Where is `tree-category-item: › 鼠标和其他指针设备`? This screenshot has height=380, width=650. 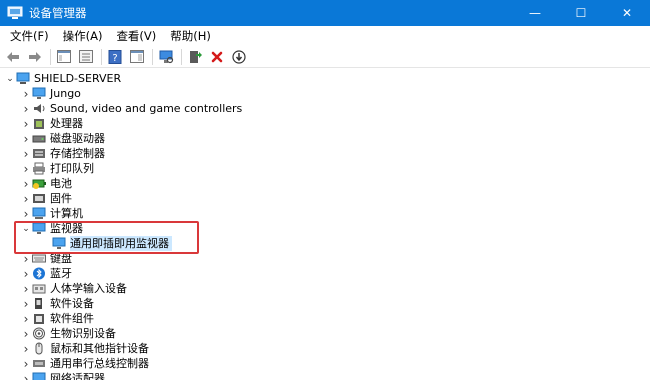 tree-category-item: › 鼠标和其他指针设备 is located at coordinates (84, 348).